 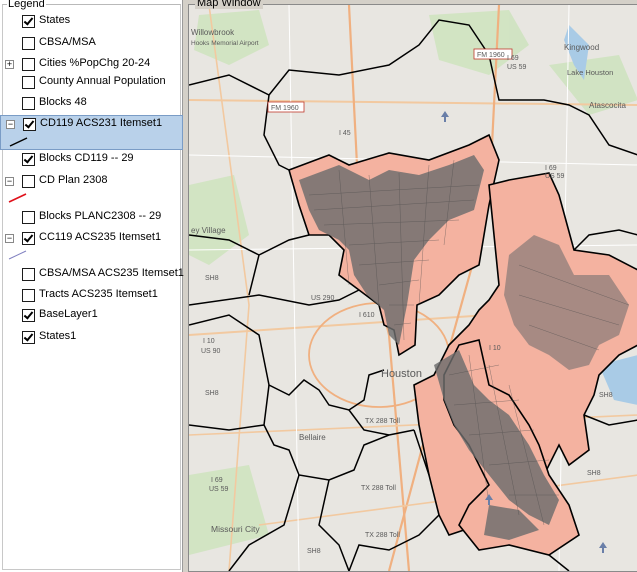 I want to click on layer-row-states1: States1, so click(x=91, y=338).